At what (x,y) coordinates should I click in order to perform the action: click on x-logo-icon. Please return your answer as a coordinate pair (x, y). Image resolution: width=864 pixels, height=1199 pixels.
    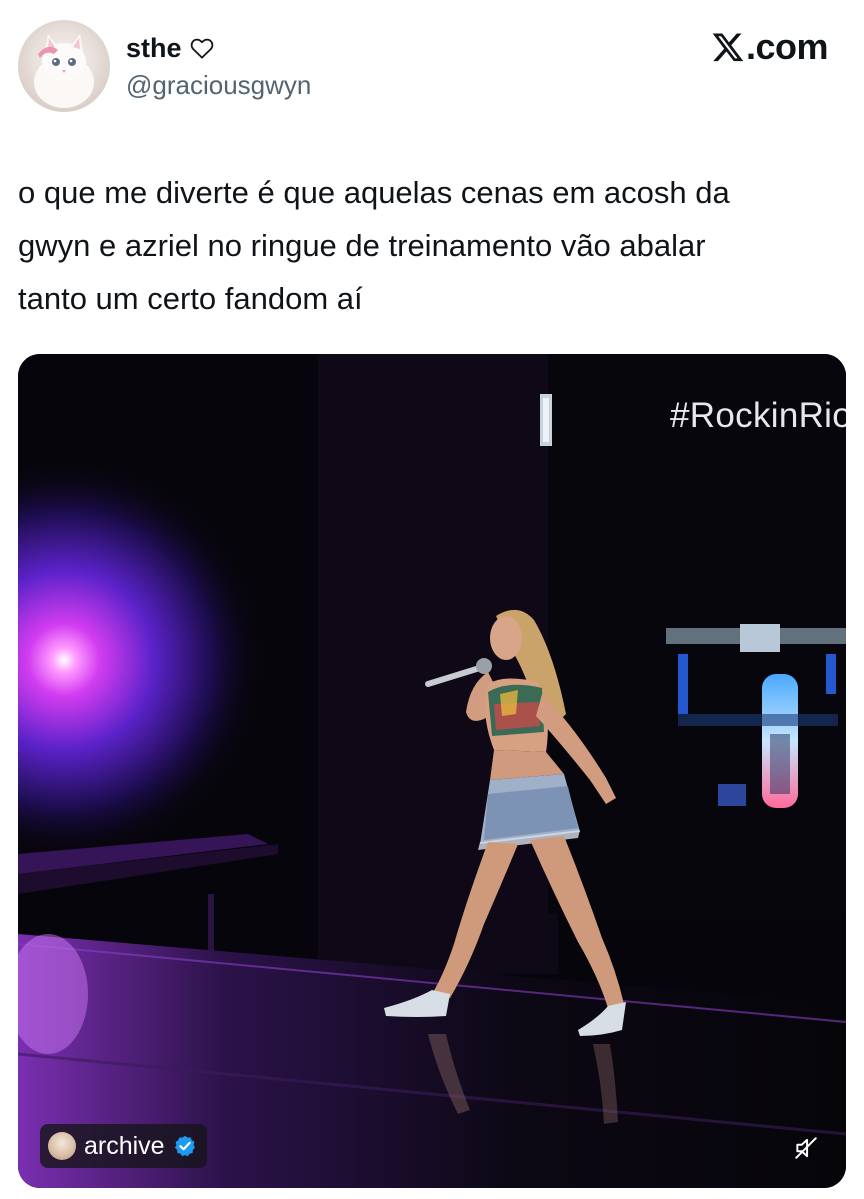
    Looking at the image, I should click on (728, 47).